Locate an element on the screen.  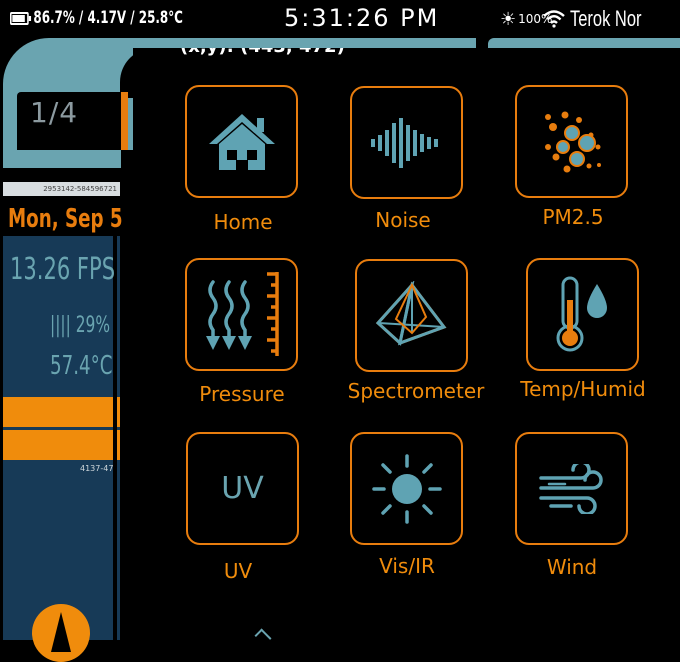
uv-icon: UV is located at coordinates (242, 488).